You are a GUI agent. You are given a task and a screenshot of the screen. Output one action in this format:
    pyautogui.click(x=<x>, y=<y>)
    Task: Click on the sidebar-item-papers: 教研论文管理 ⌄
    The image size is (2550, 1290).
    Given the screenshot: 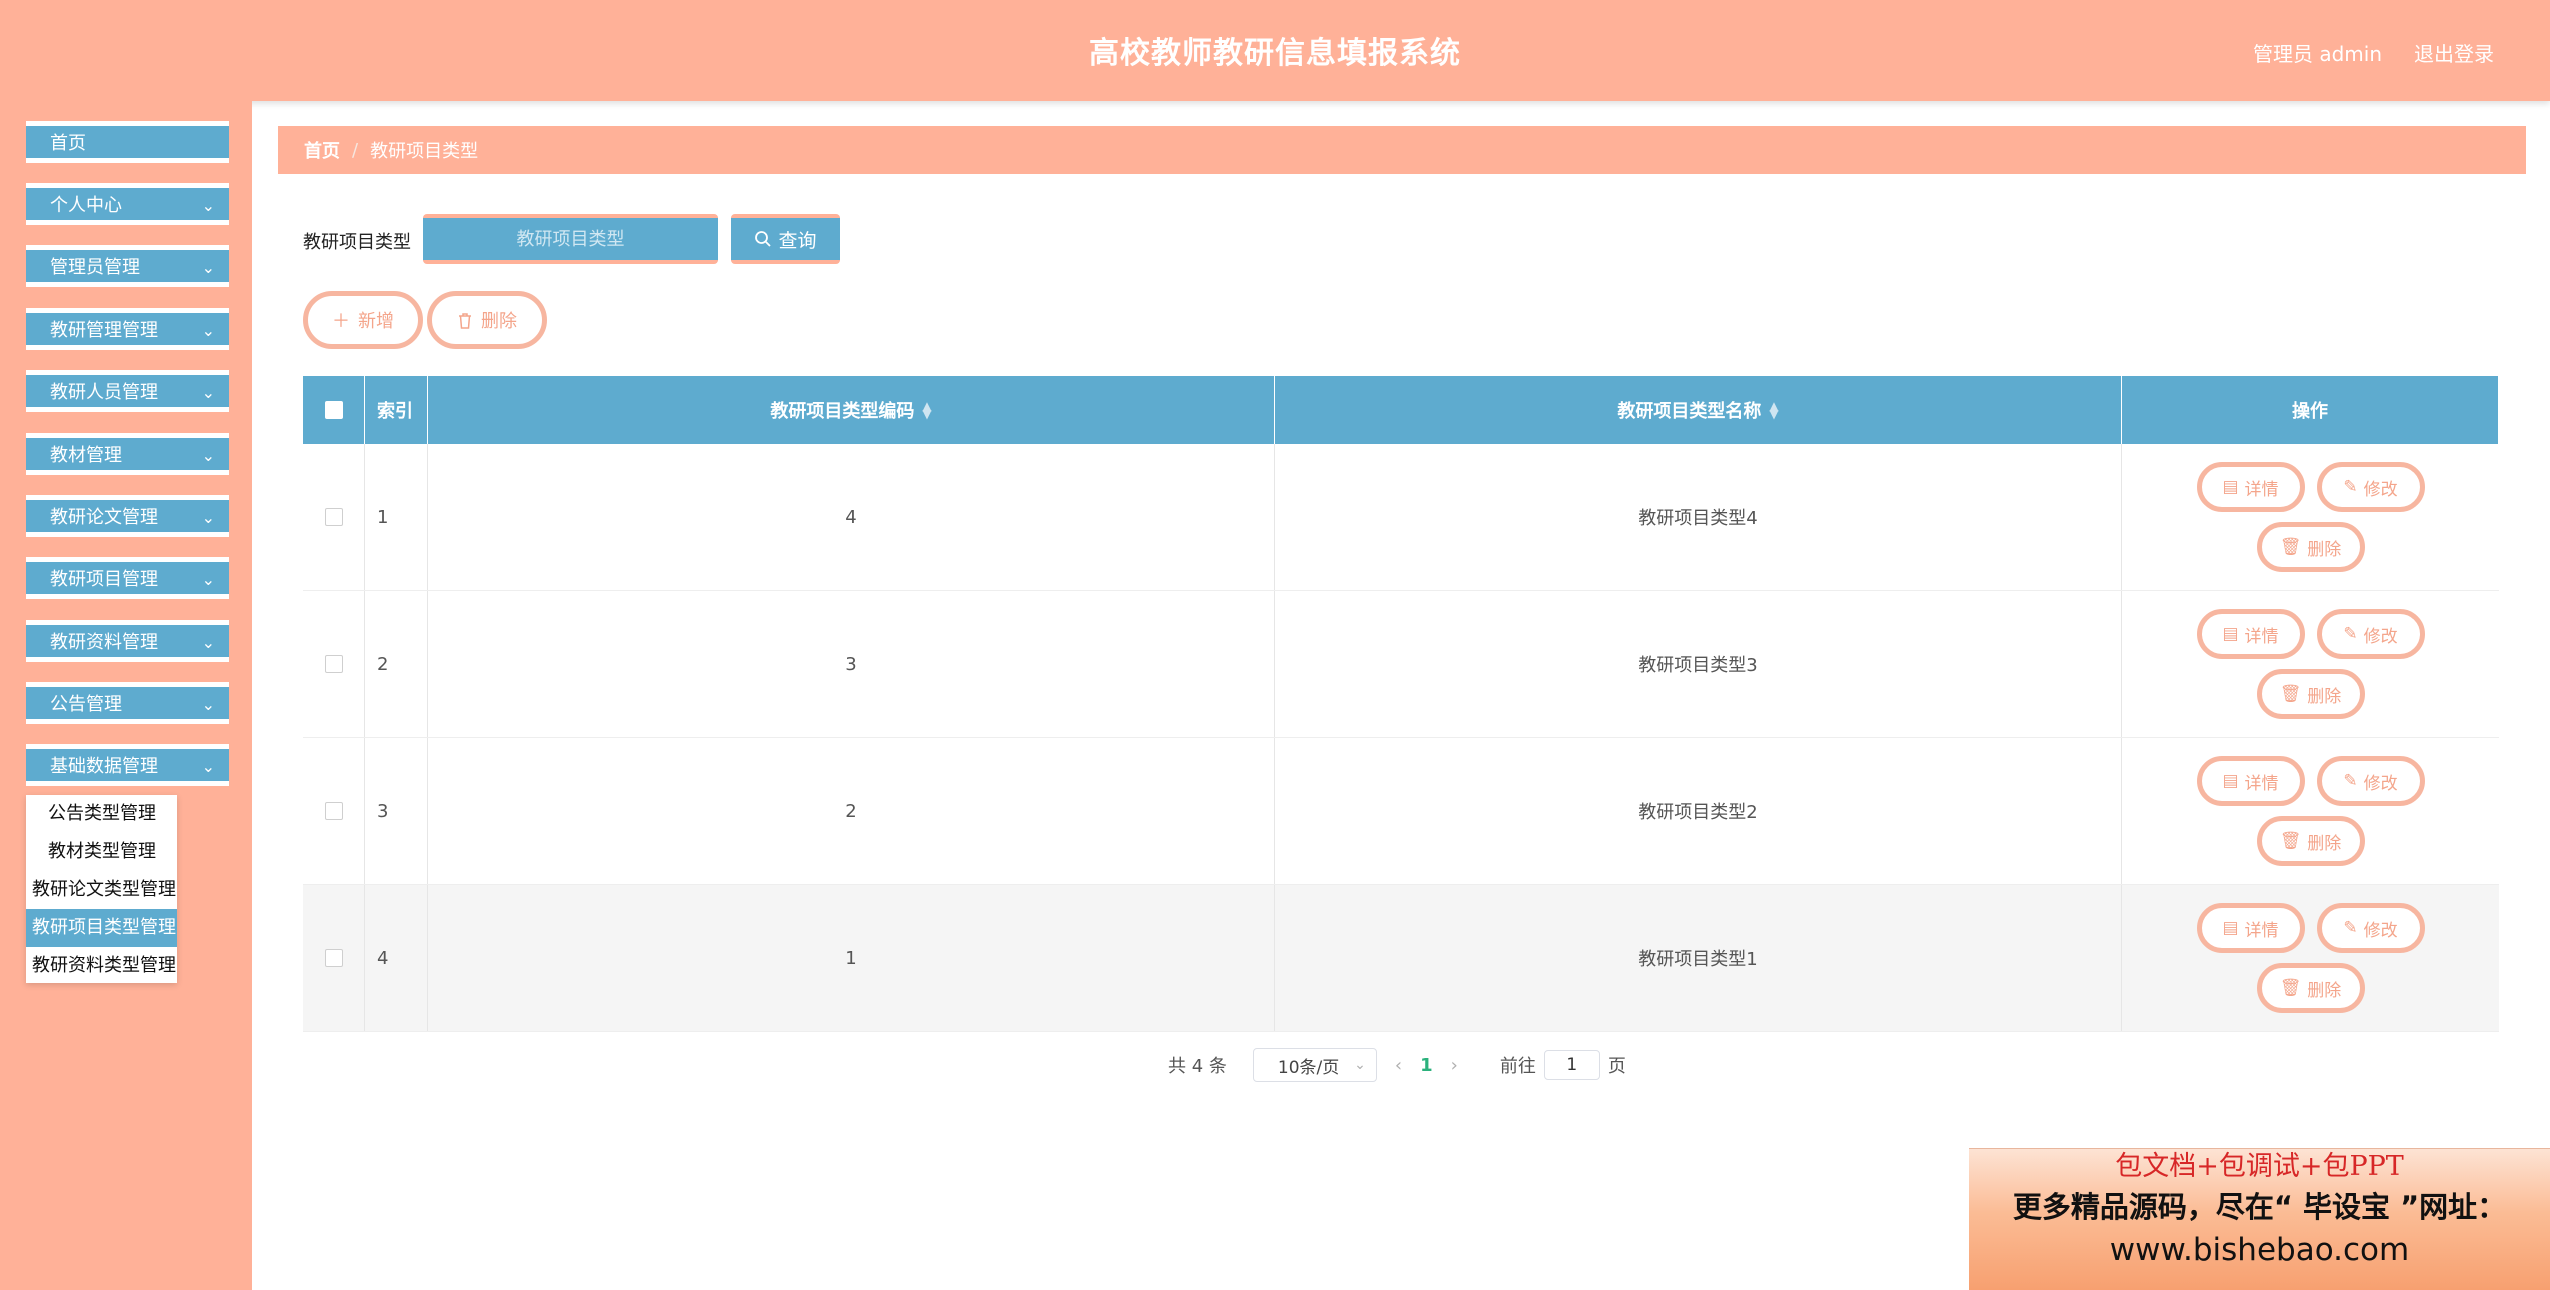 What is the action you would take?
    pyautogui.click(x=127, y=516)
    